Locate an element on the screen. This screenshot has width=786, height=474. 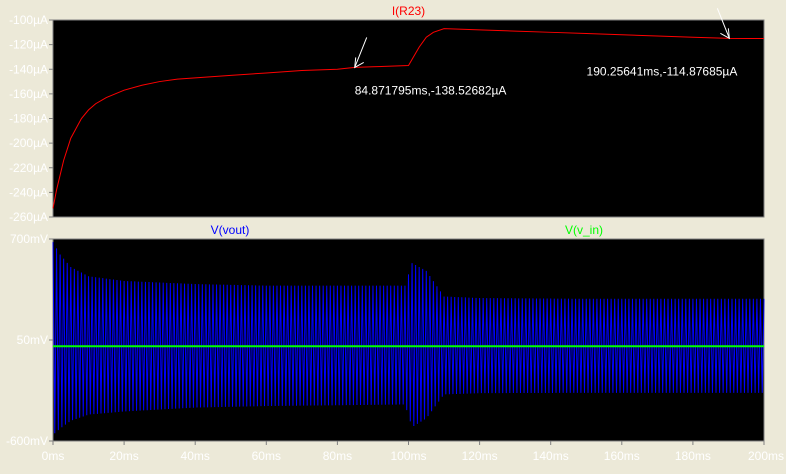
legend-v-vout: V(vout) is located at coordinates (230, 230).